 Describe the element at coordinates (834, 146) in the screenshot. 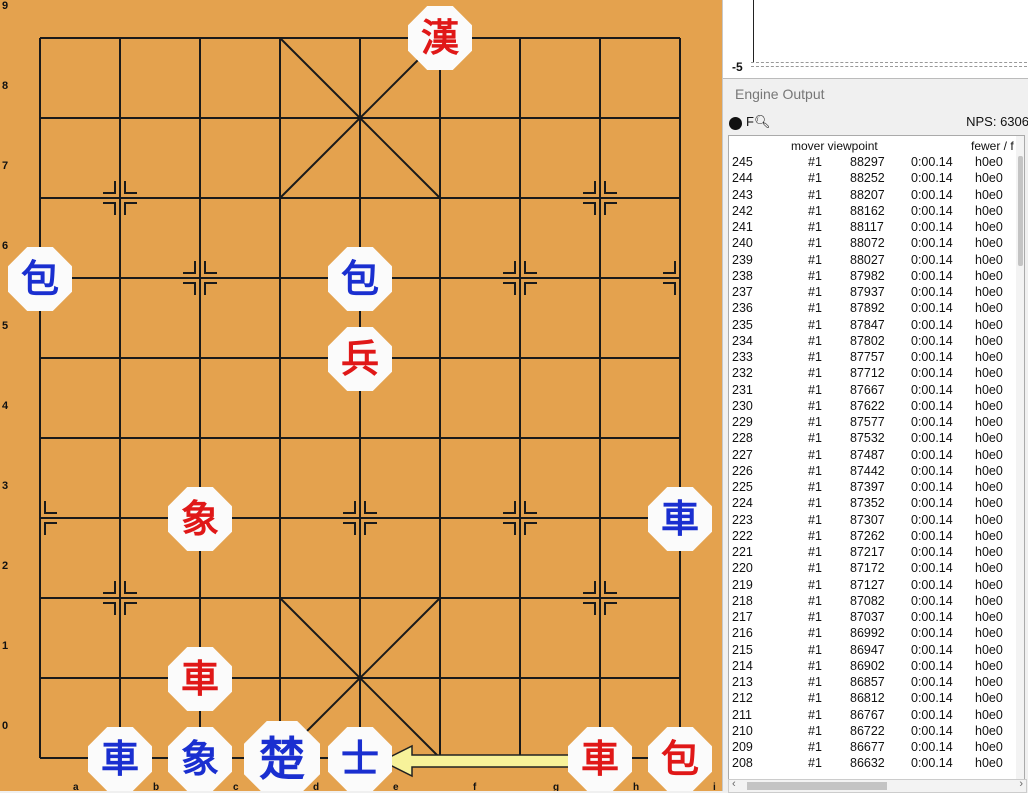

I see `column-header: mover viewpoint` at that location.